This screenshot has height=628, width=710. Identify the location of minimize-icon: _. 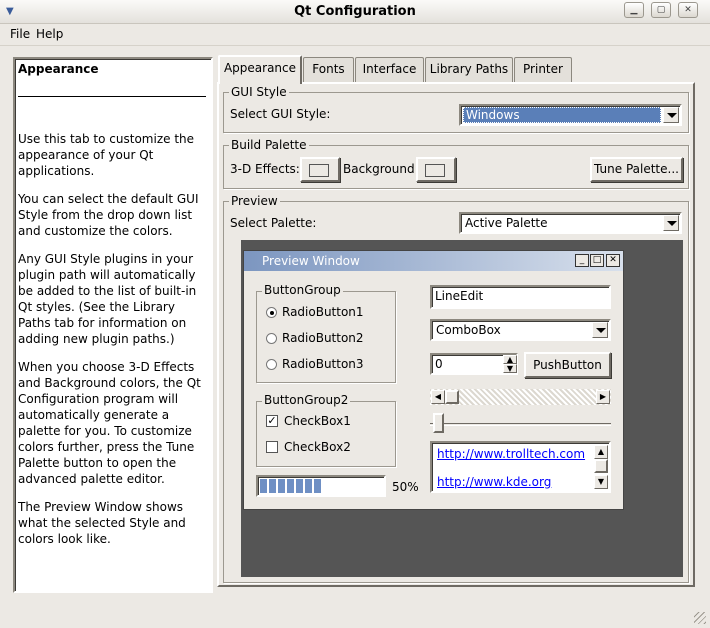
(582, 260).